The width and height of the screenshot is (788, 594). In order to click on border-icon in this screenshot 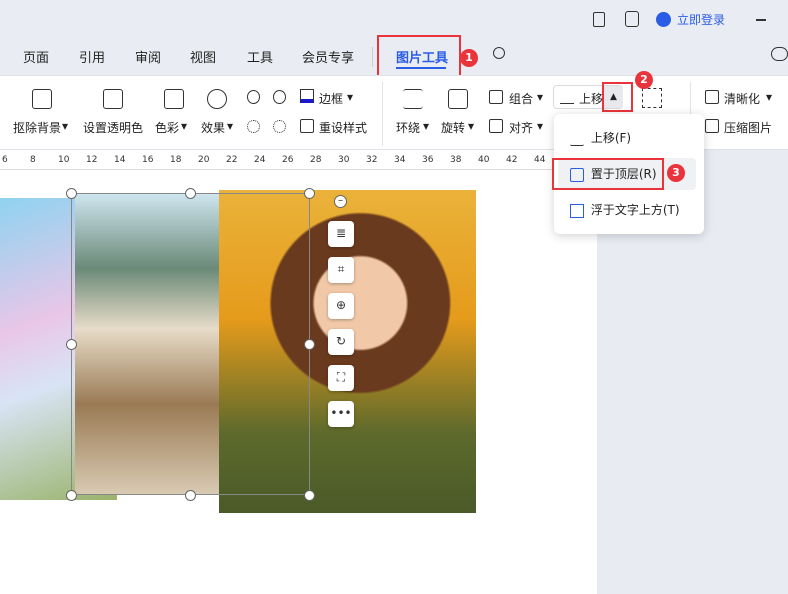, I will do `click(307, 96)`.